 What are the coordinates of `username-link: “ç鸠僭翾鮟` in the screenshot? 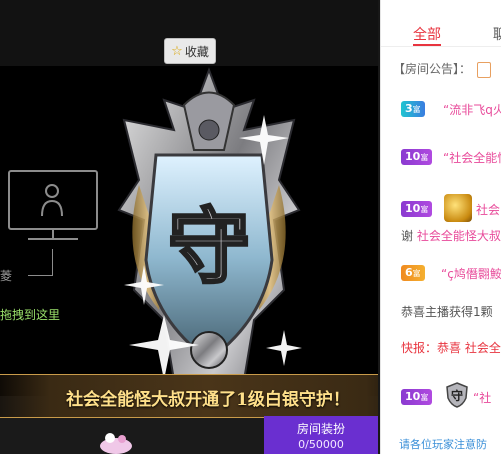 It's located at (471, 273).